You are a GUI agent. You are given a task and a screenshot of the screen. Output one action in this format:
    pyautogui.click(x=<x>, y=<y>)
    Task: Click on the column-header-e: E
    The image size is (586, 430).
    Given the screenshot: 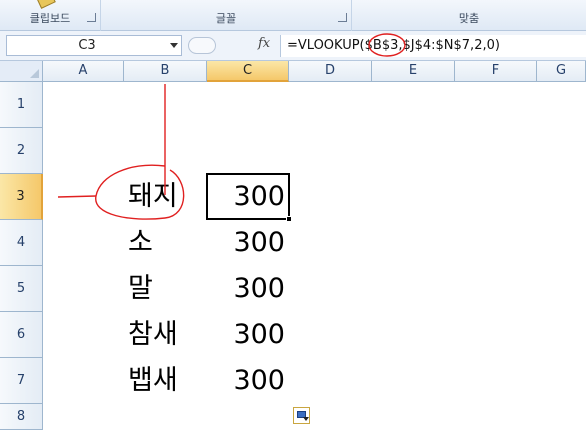 What is the action you would take?
    pyautogui.click(x=413, y=71)
    